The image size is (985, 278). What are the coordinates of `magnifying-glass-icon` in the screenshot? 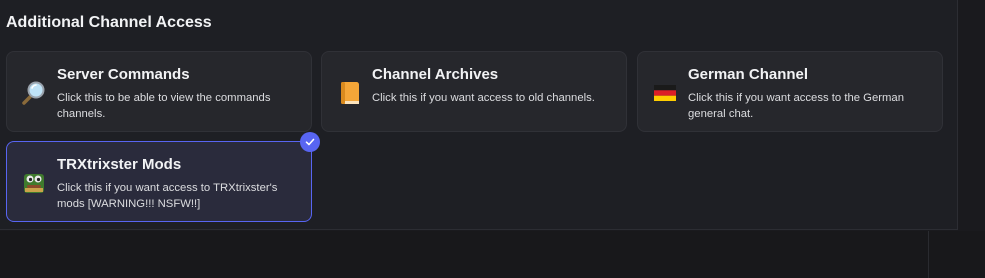 It's located at (34, 93).